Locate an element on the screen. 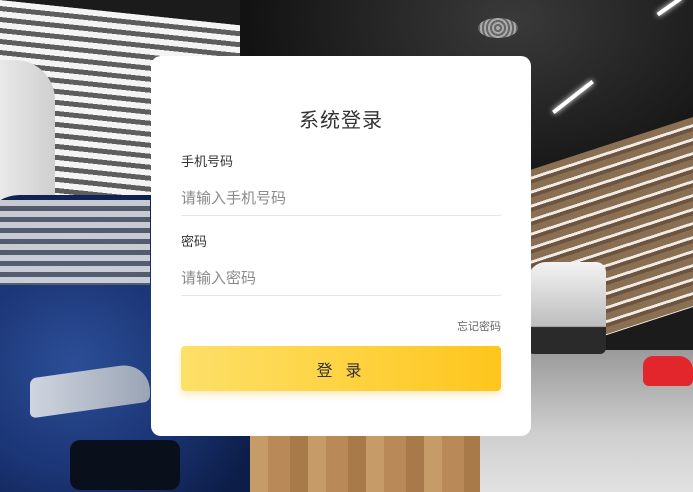  background-vent is located at coordinates (498, 28).